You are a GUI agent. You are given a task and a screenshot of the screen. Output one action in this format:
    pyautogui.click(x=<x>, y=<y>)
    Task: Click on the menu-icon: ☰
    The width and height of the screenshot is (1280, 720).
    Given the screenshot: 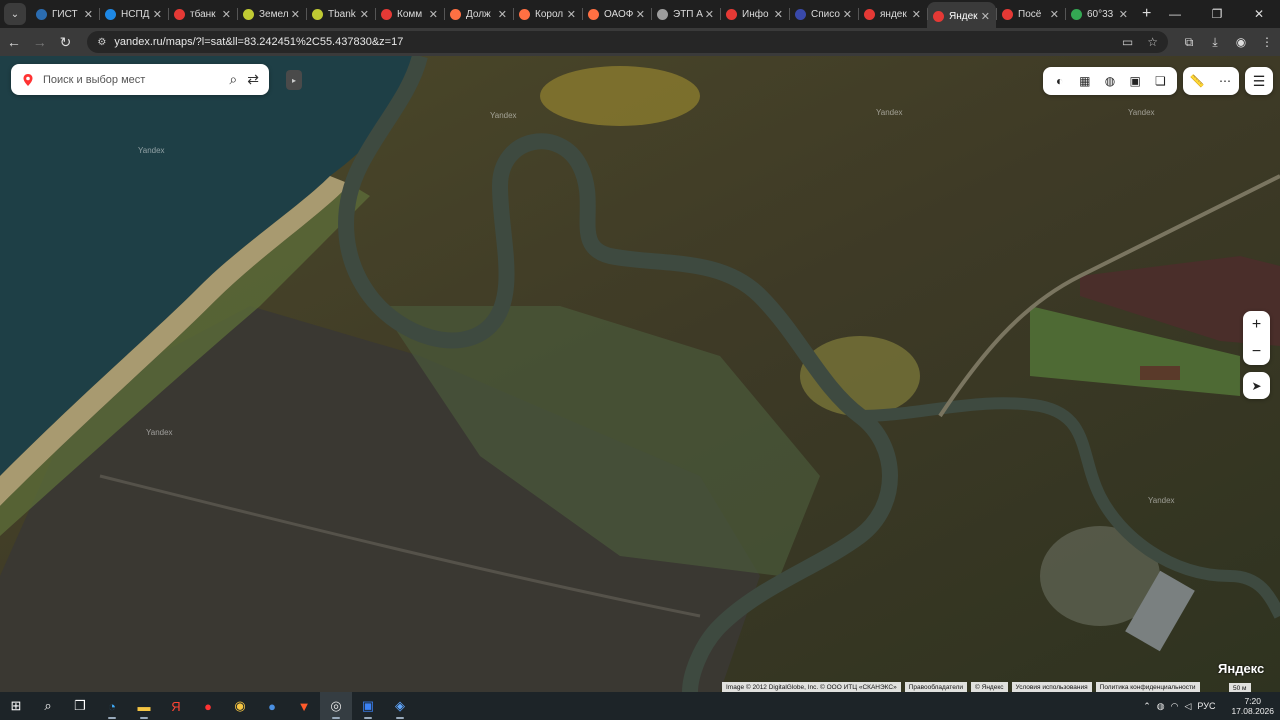 What is the action you would take?
    pyautogui.click(x=1259, y=81)
    